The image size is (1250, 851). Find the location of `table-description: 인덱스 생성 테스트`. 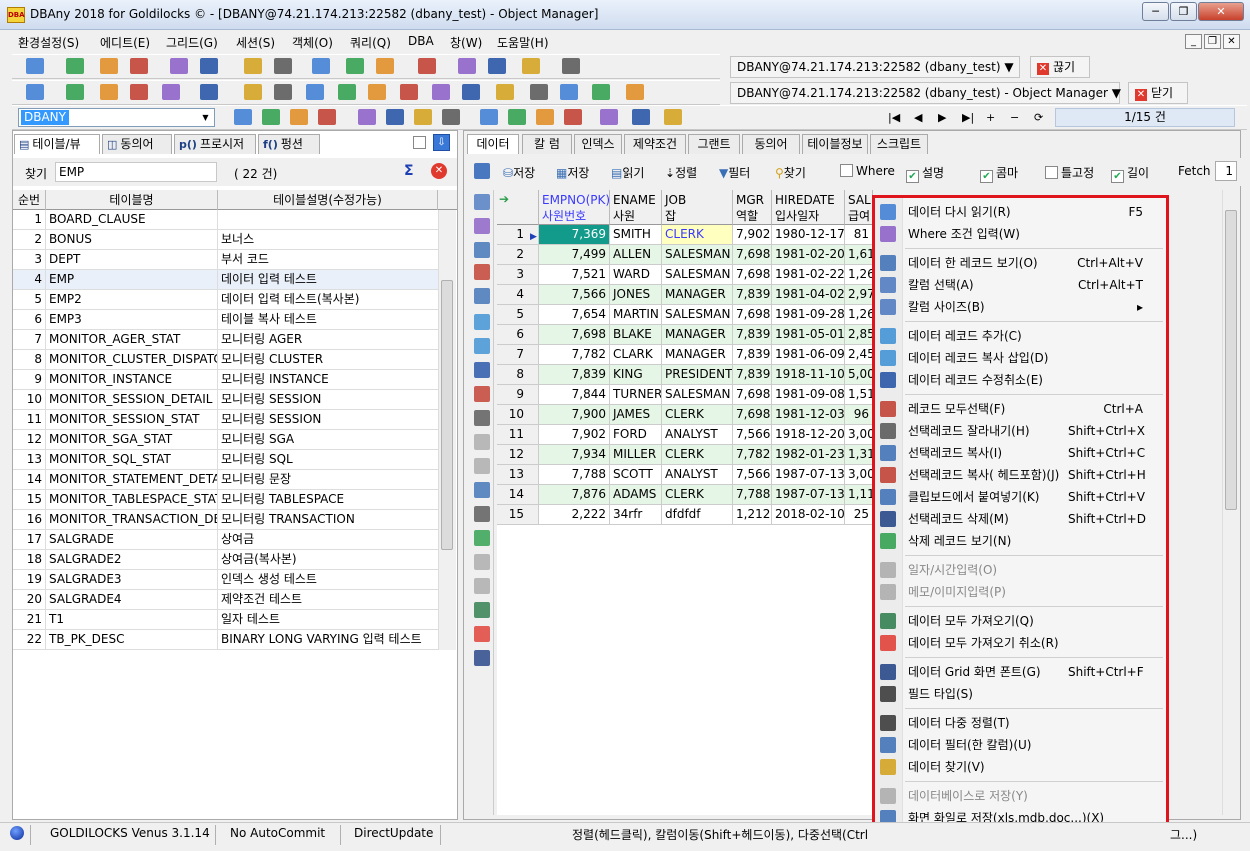

table-description: 인덱스 생성 테스트 is located at coordinates (328, 580).